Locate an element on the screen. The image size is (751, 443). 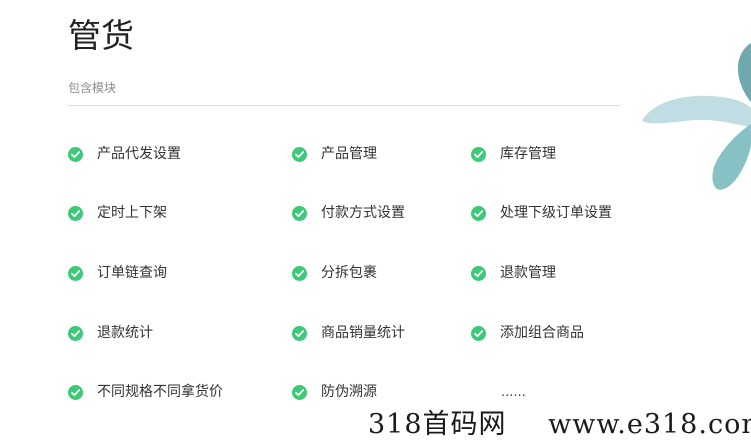
module-item-split-package: 分拆包裹 is located at coordinates (334, 273).